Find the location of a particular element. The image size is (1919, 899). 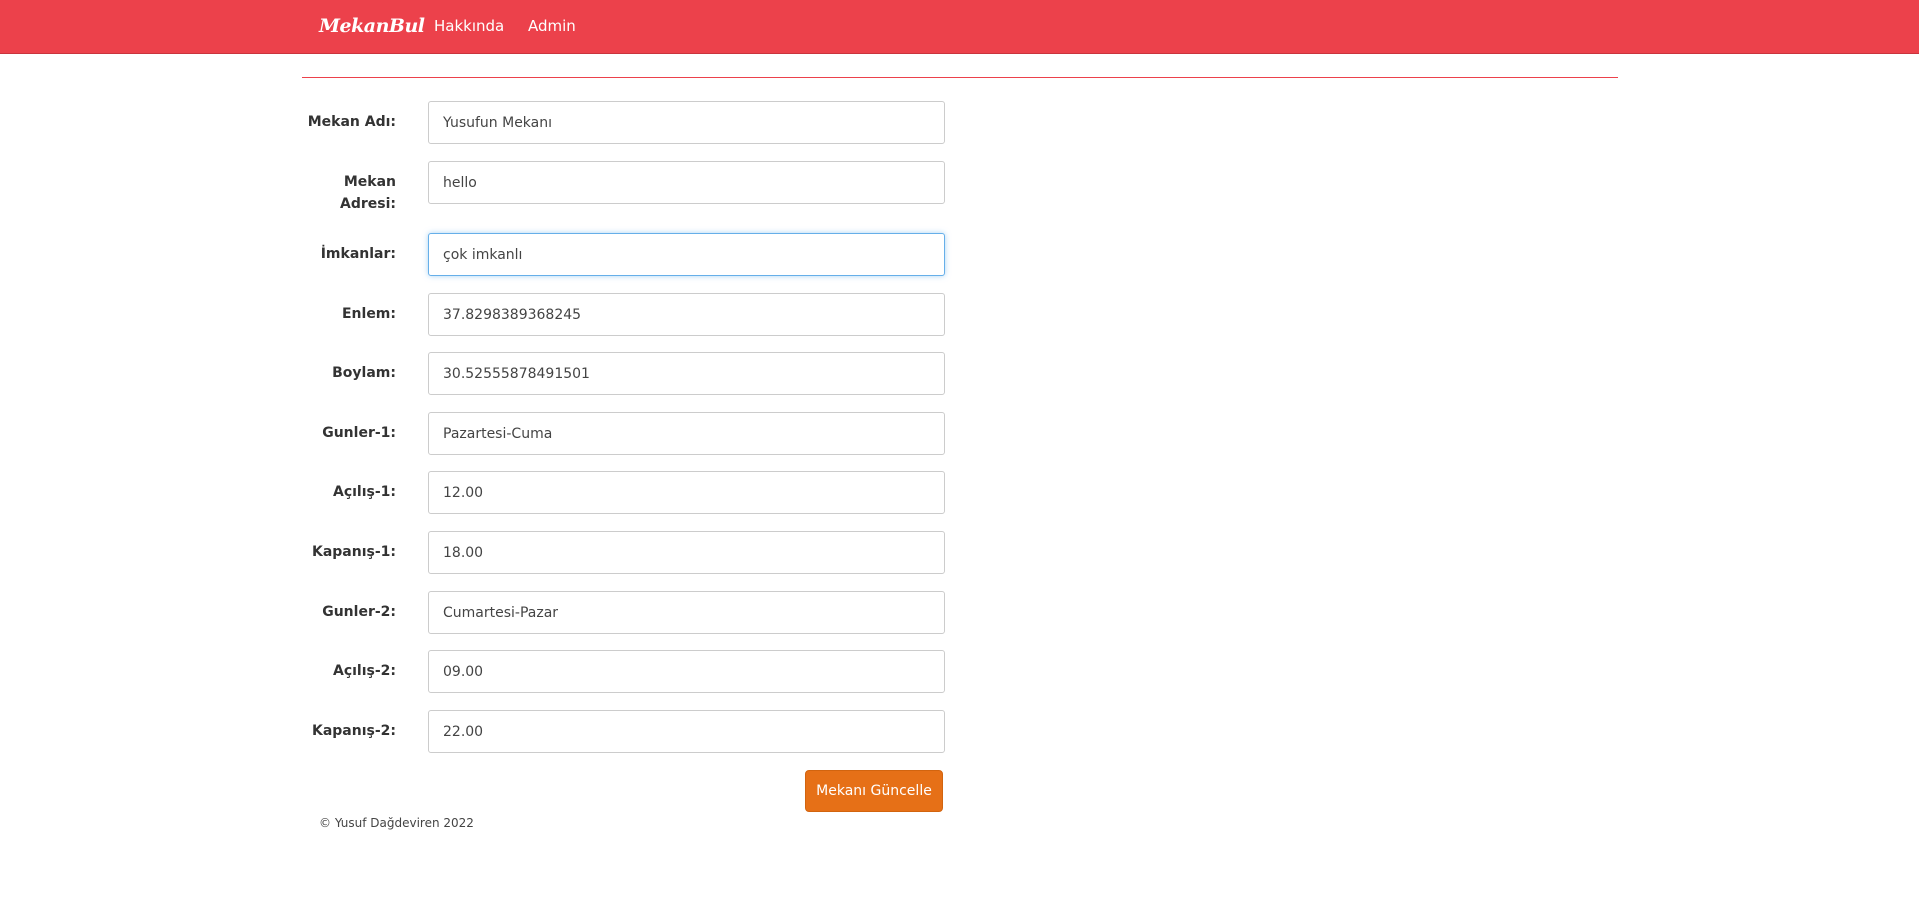

form-row-days-1: Gunler-1: is located at coordinates (623, 434).